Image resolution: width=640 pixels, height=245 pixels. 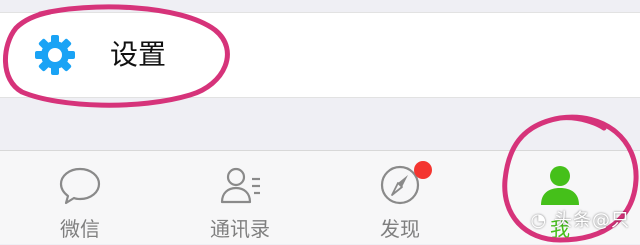 I want to click on tab-contacts: 通讯录, so click(x=240, y=198).